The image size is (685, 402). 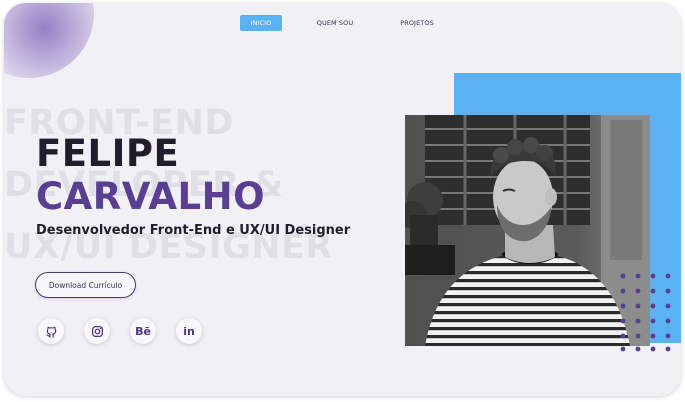 I want to click on download-cv-button: Download Currículo, so click(x=85, y=285).